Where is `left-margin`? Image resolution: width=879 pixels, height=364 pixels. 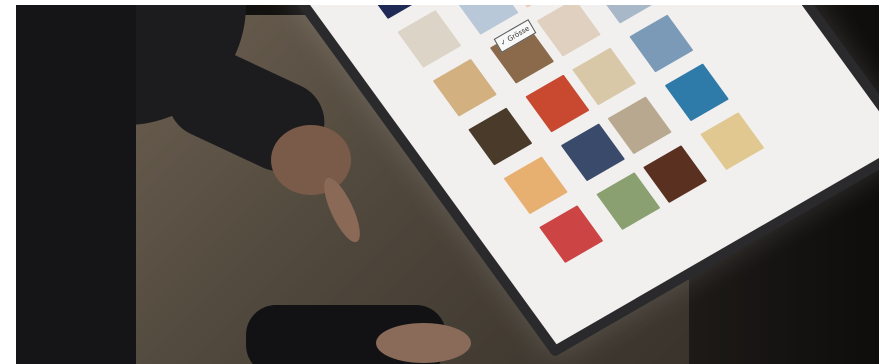
left-margin is located at coordinates (8, 182).